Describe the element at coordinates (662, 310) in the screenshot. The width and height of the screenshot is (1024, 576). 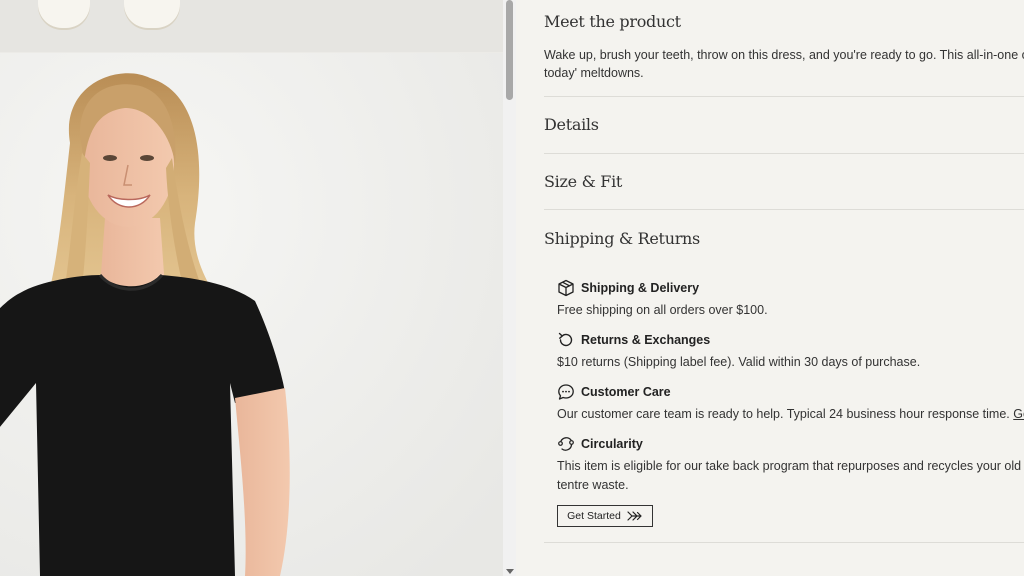
I see `shipping-delivery-text: Free shipping on all orders over $100.` at that location.